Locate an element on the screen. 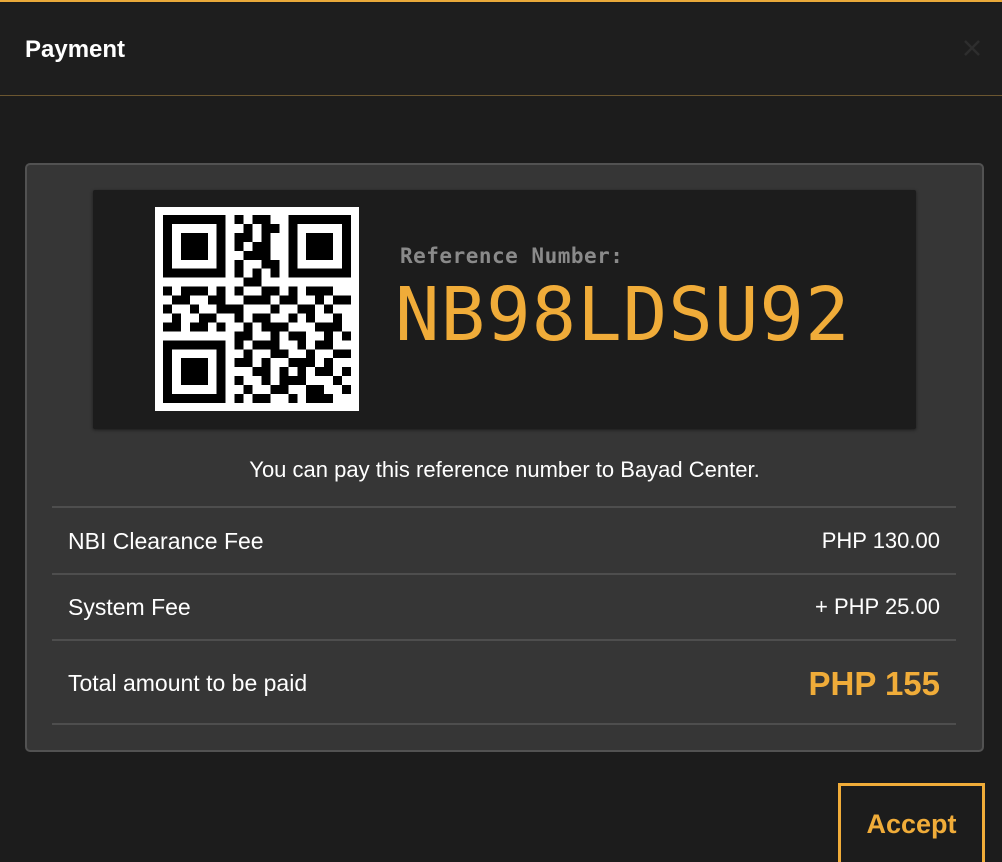  fee-row: System Fee + PHP 25.00 is located at coordinates (504, 606).